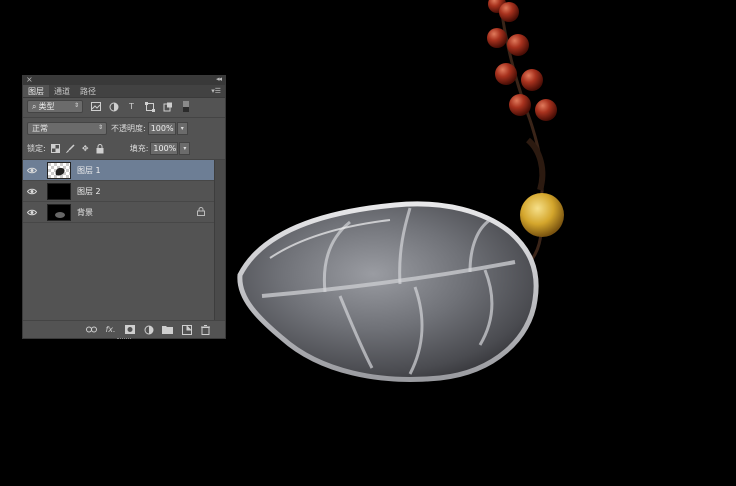  Describe the element at coordinates (36, 148) in the screenshot. I see `lock-label: 锁定:` at that location.